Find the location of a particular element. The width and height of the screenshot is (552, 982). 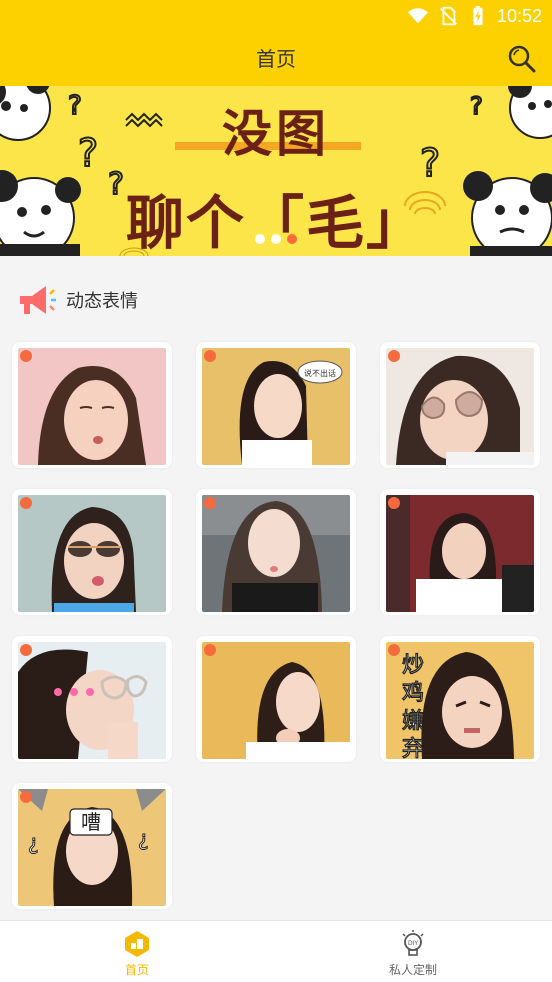

banner-pagination is located at coordinates (276, 239).